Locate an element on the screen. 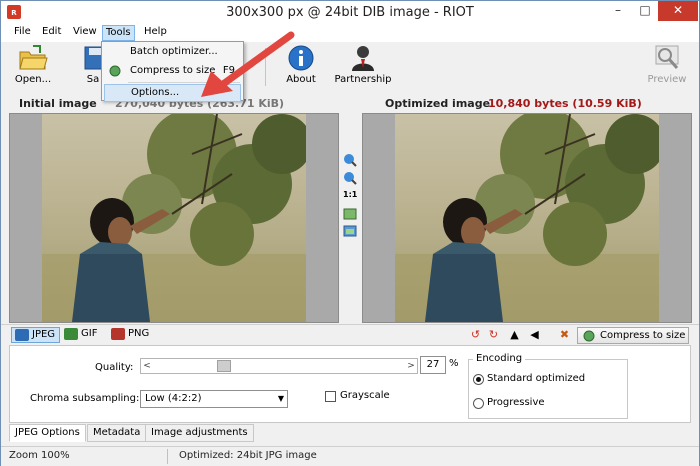  actual-size-button: 1:1 is located at coordinates (350, 197).